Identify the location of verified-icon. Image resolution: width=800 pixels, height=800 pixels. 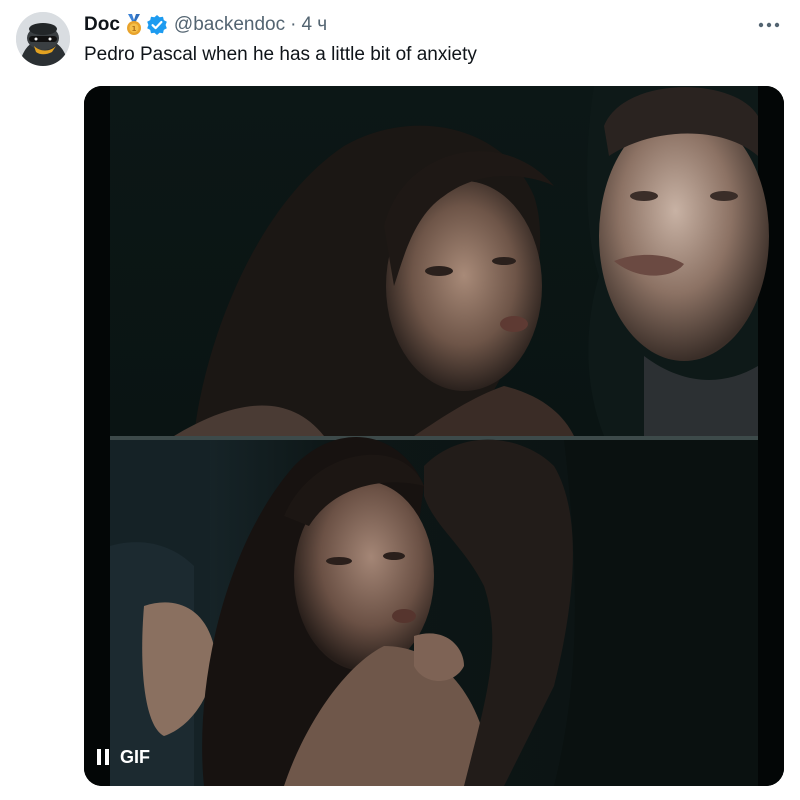
(157, 25).